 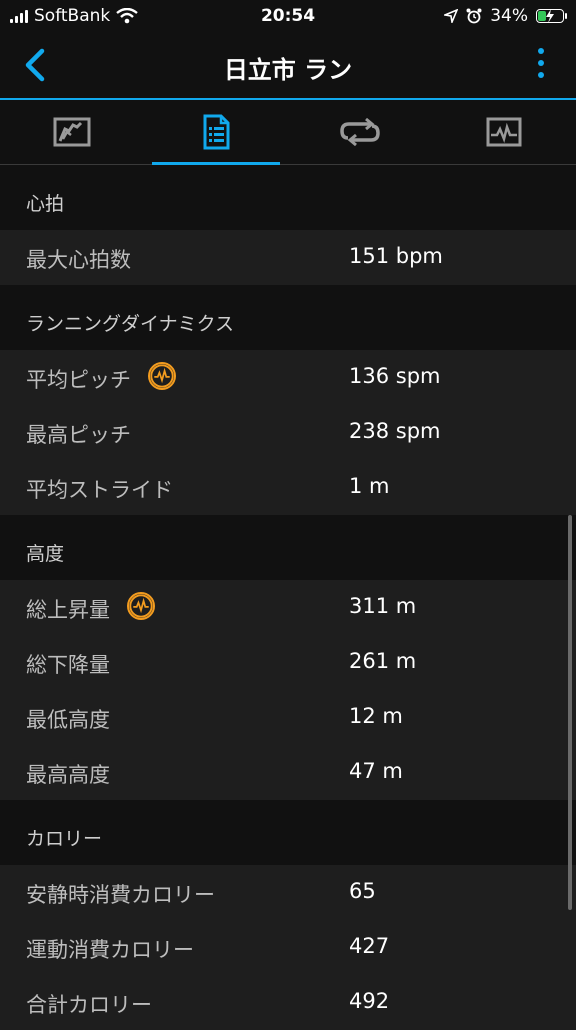 I want to click on section-elevation-title: 高度, so click(x=288, y=547).